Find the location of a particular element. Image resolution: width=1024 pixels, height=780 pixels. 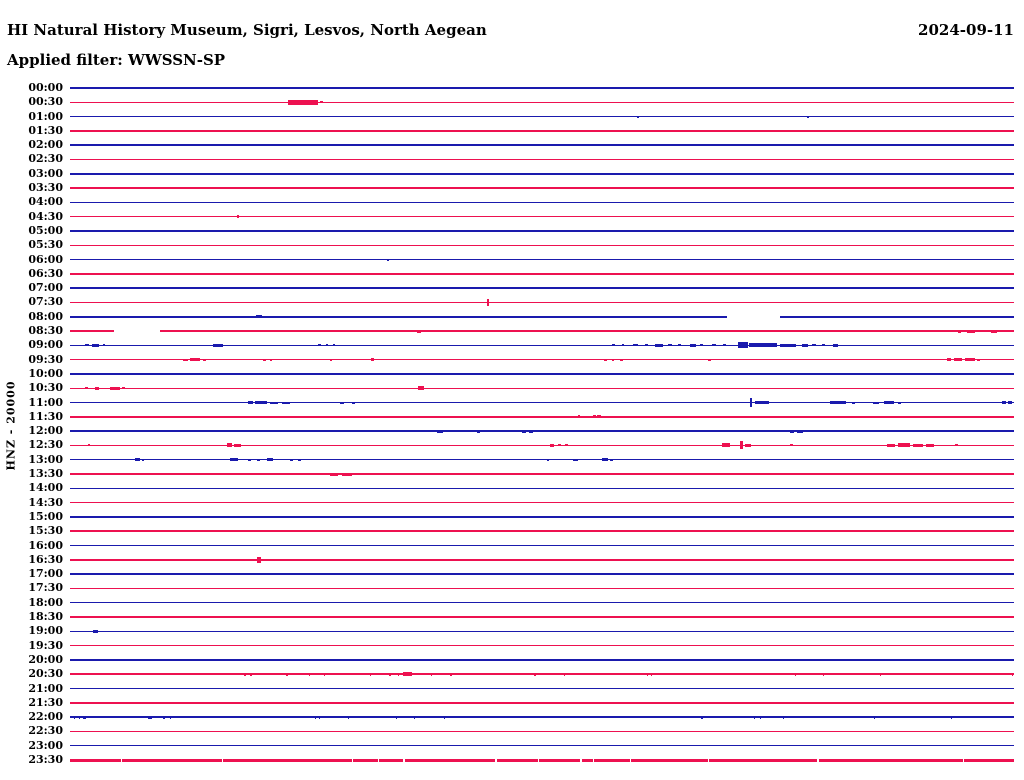

trace-time-label: 15:00 is located at coordinates (45, 516).